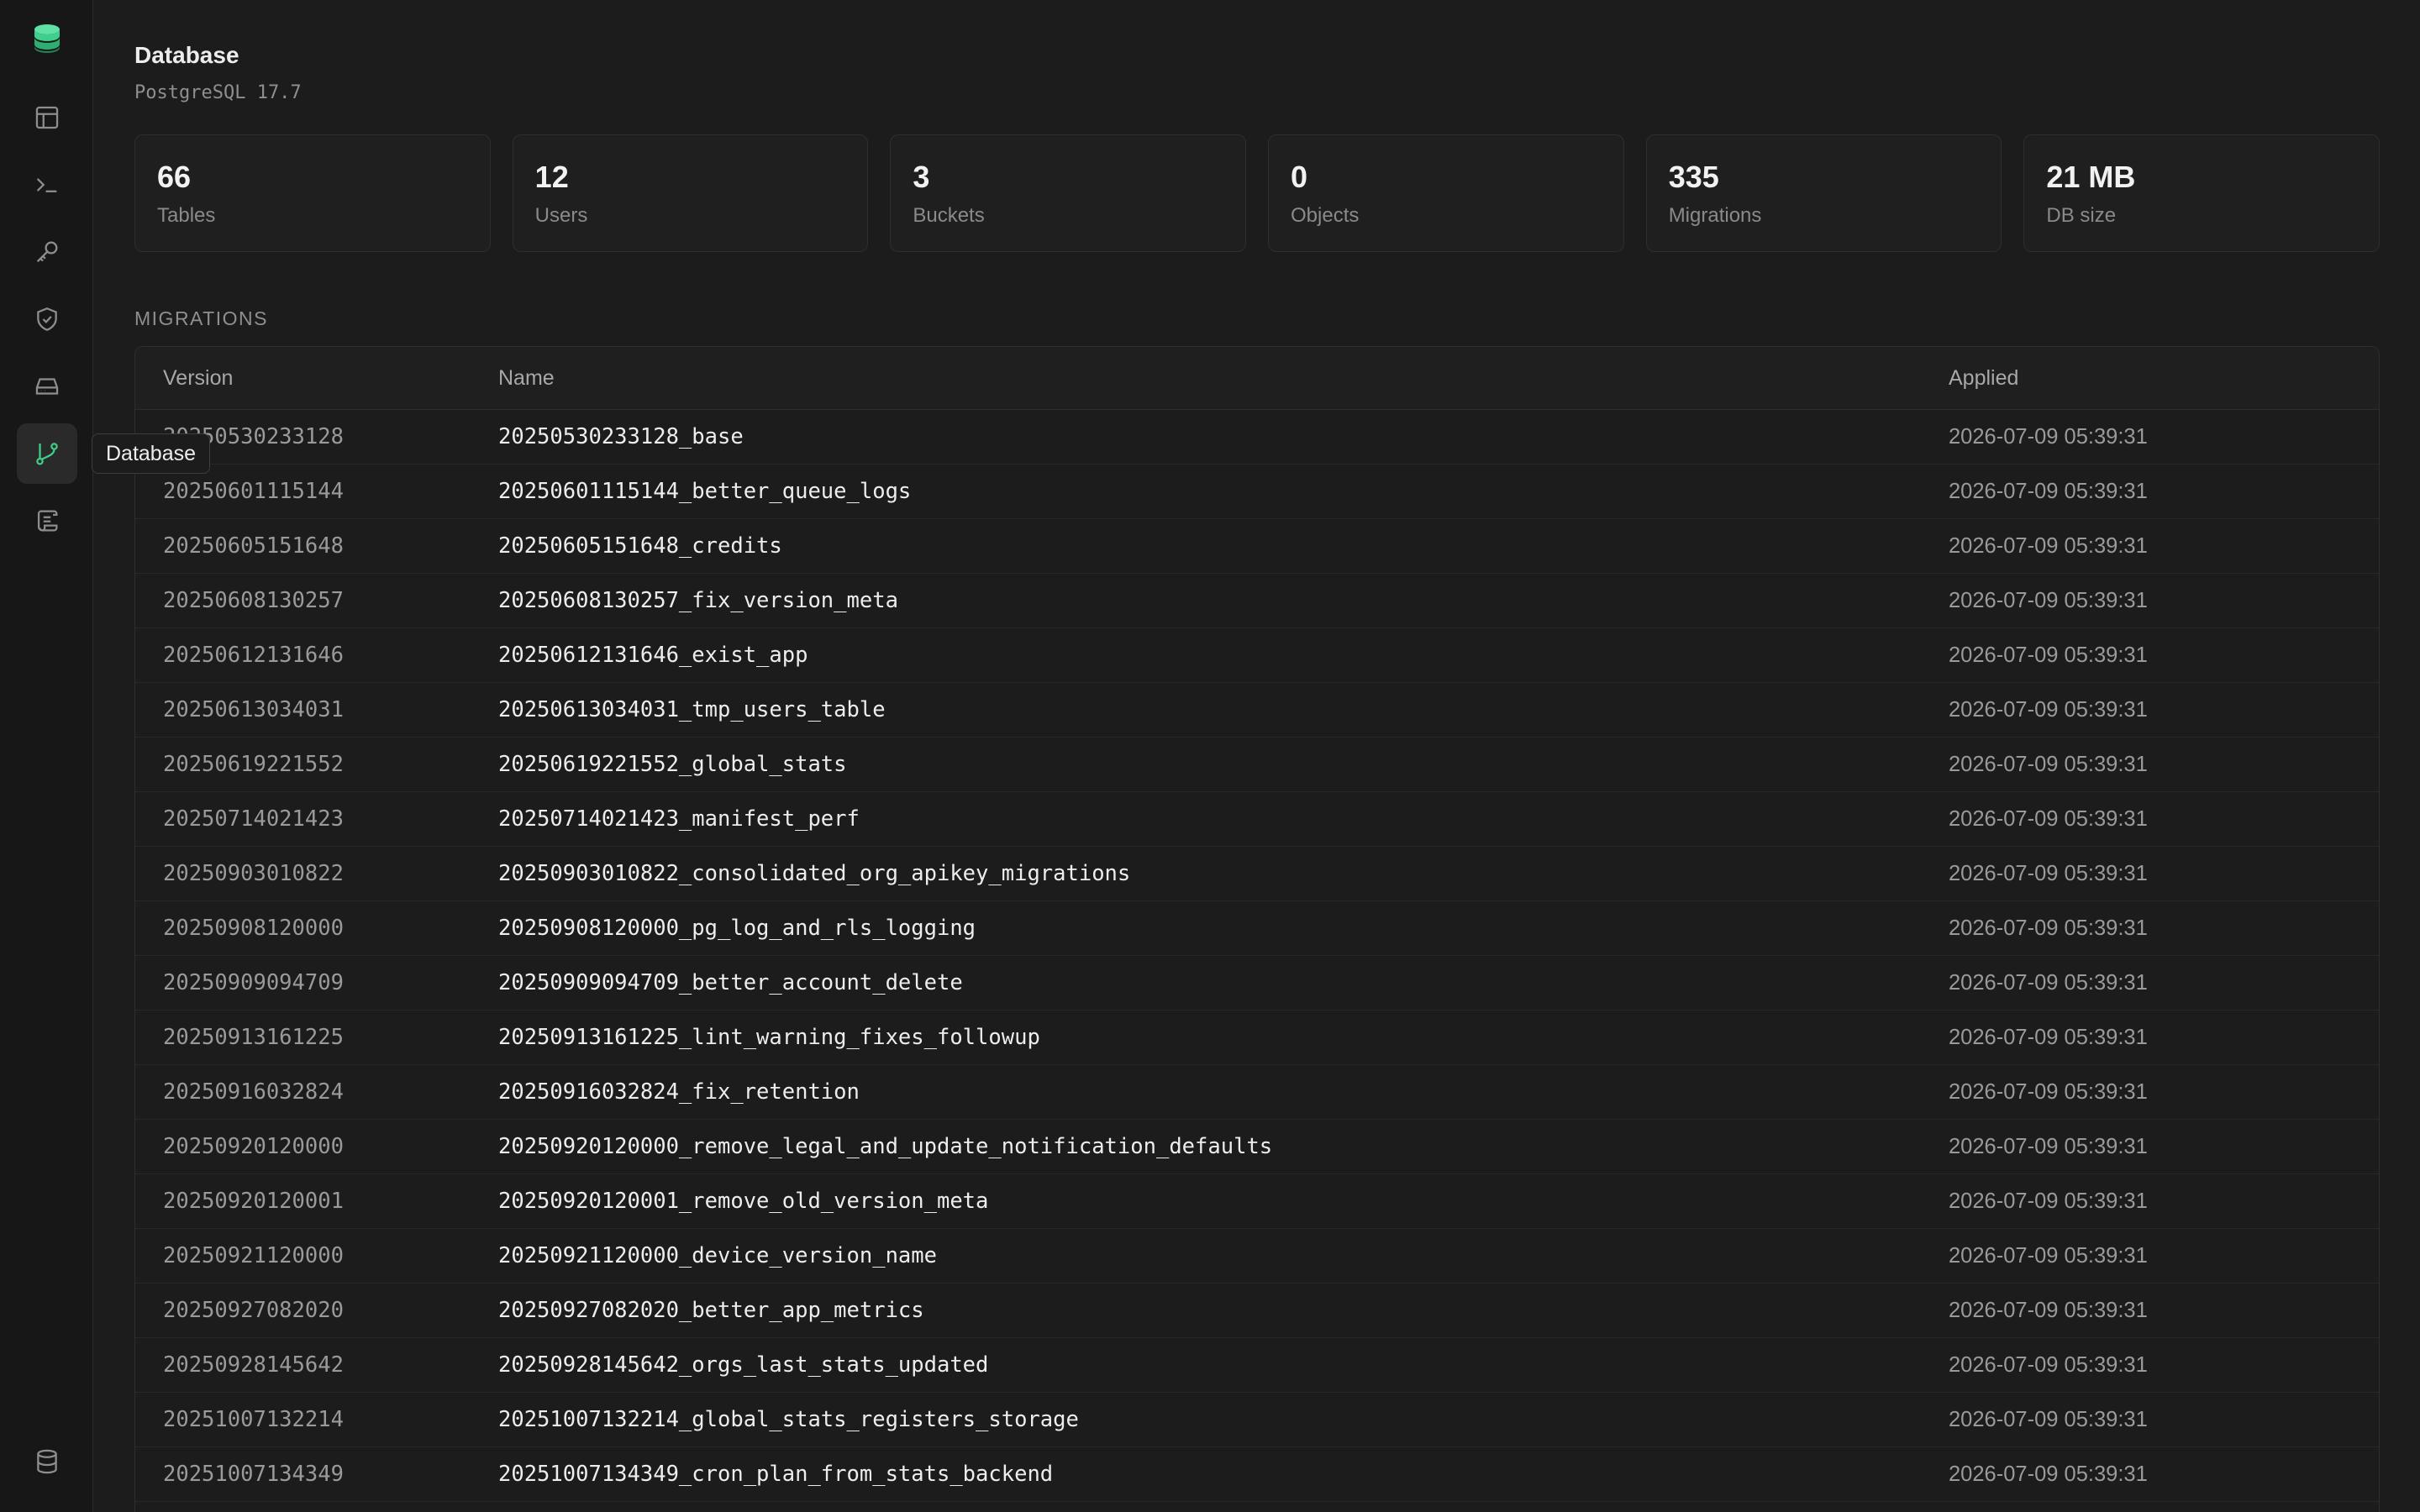 The height and width of the screenshot is (1512, 2420). I want to click on cell-version: 20250921120000, so click(254, 1255).